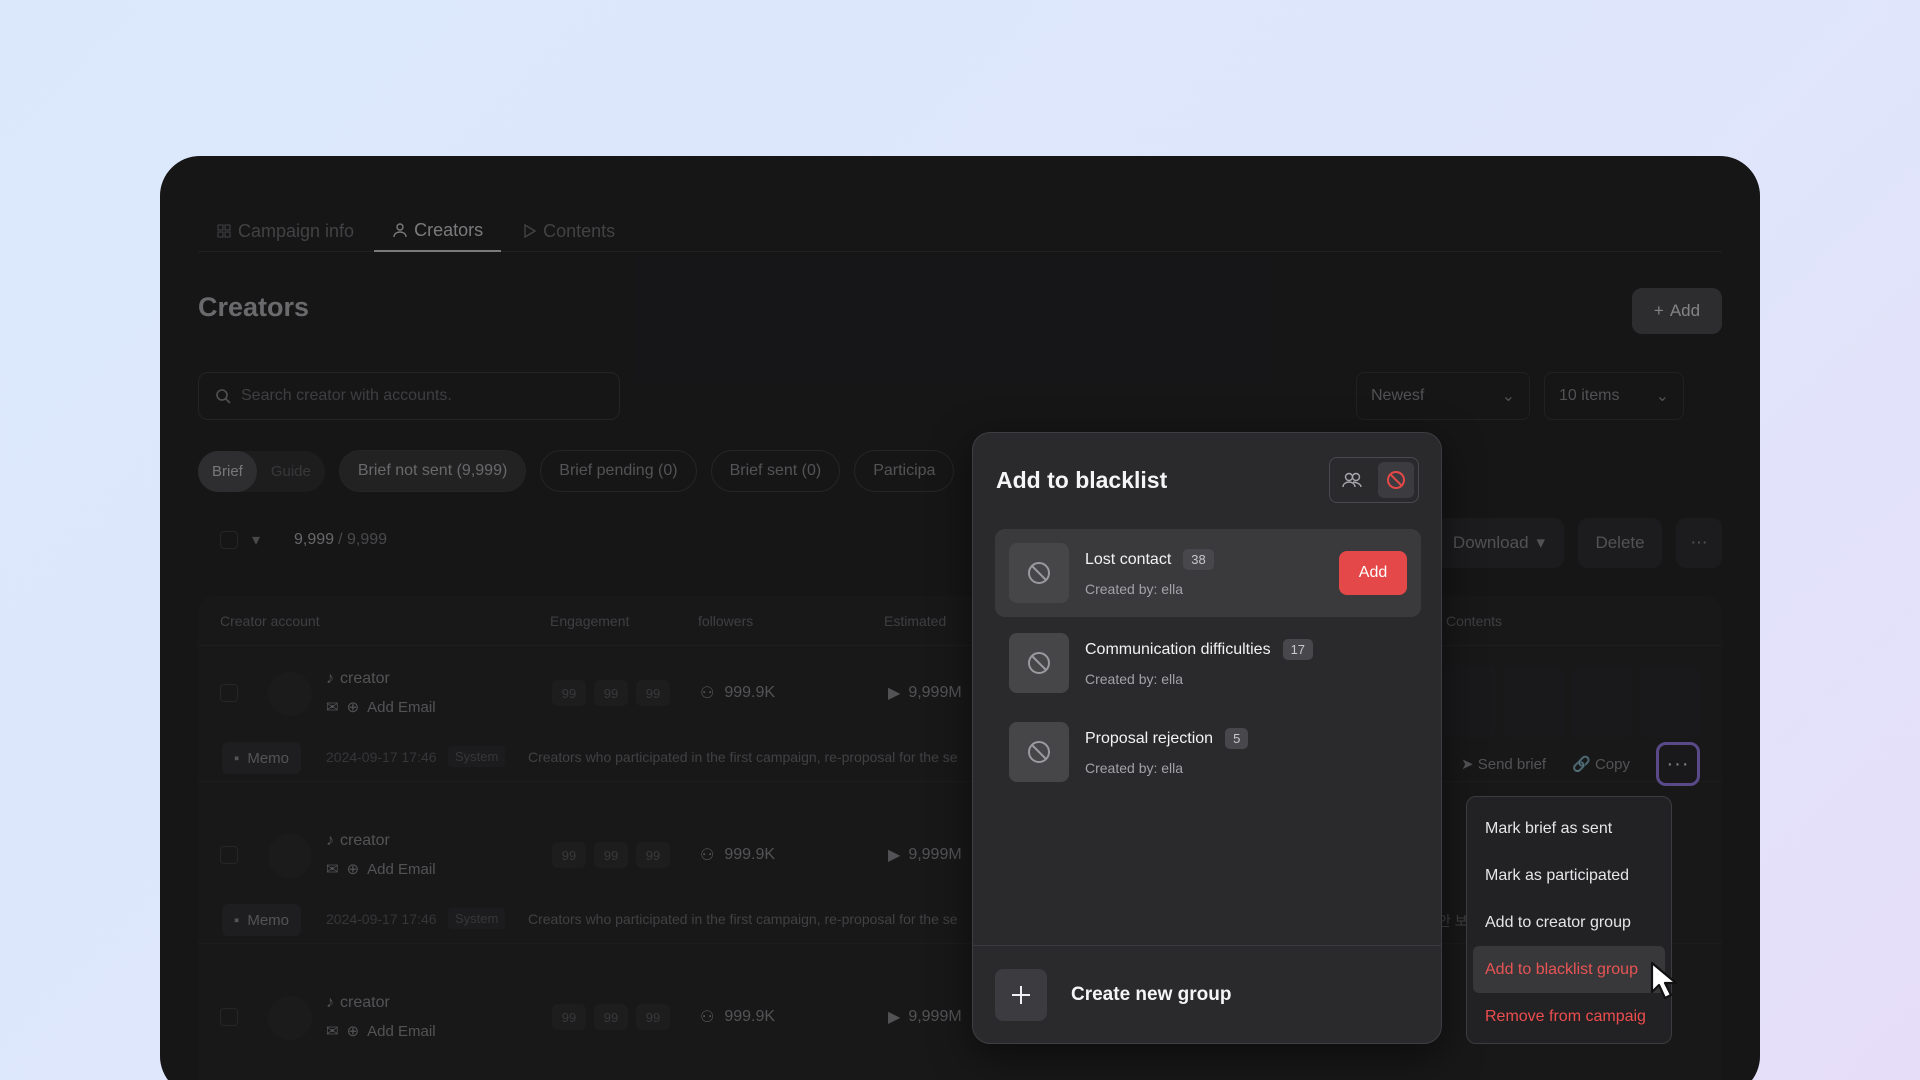  I want to click on segment-guide: Guide, so click(291, 471).